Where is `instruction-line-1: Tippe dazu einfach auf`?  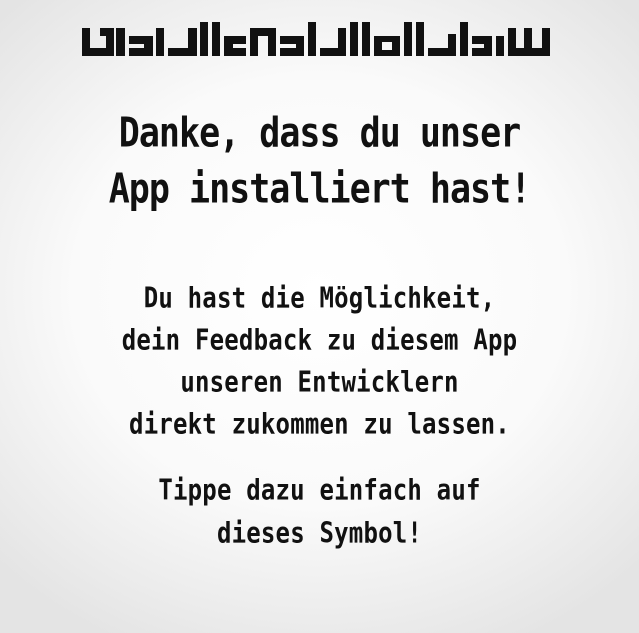
instruction-line-1: Tippe dazu einfach auf is located at coordinates (319, 490).